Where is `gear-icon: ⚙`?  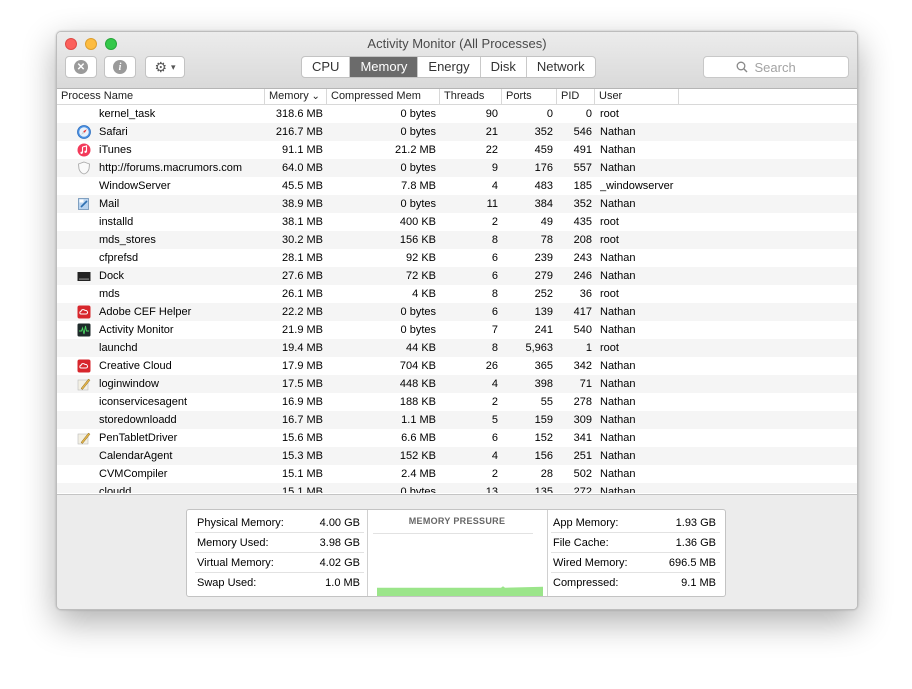
gear-icon: ⚙ is located at coordinates (161, 66).